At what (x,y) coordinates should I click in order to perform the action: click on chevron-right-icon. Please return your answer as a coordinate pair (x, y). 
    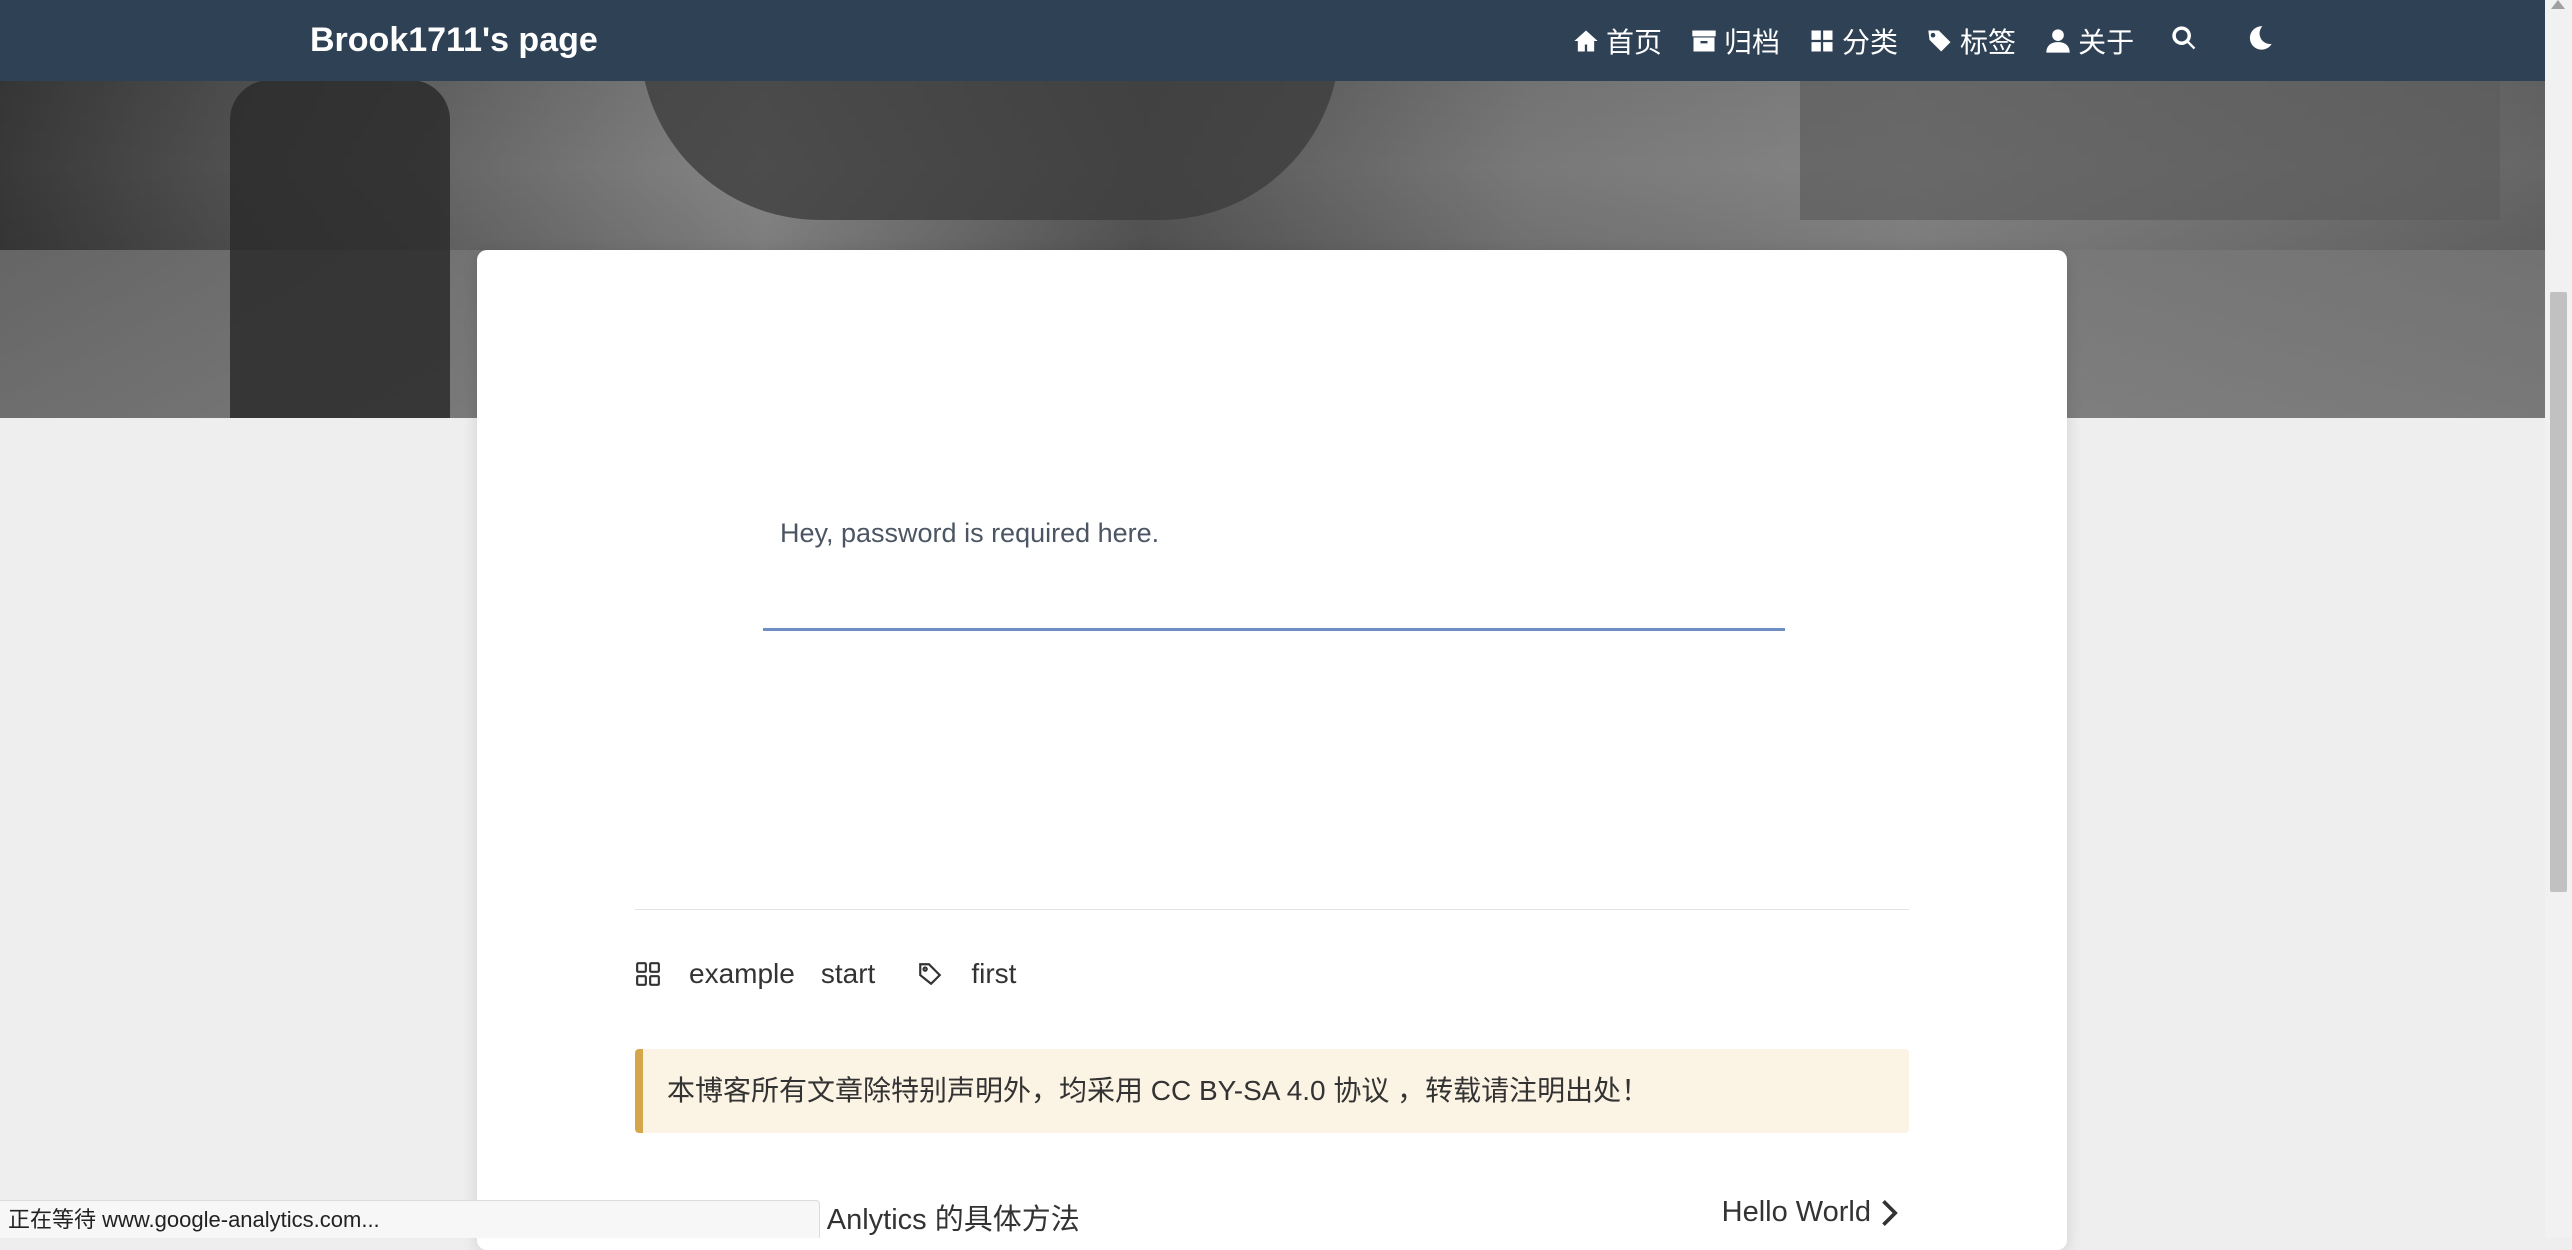
    Looking at the image, I should click on (1890, 1212).